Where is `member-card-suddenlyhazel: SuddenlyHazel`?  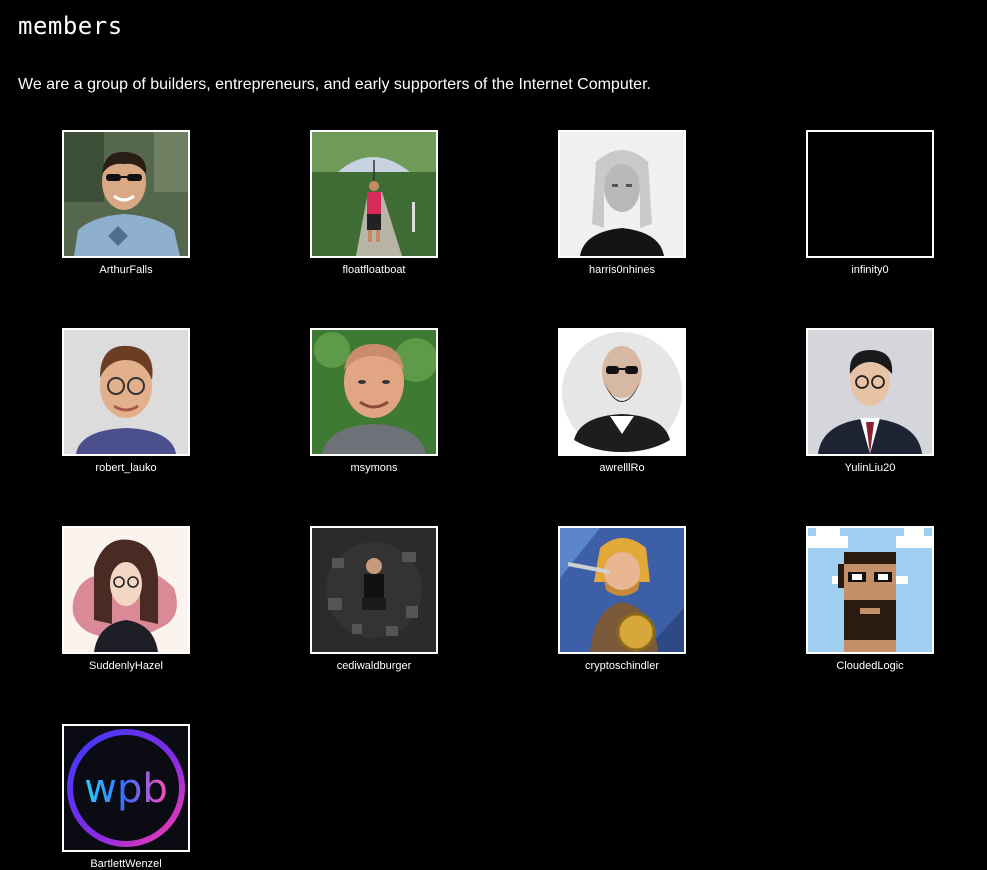 member-card-suddenlyhazel: SuddenlyHazel is located at coordinates (126, 599).